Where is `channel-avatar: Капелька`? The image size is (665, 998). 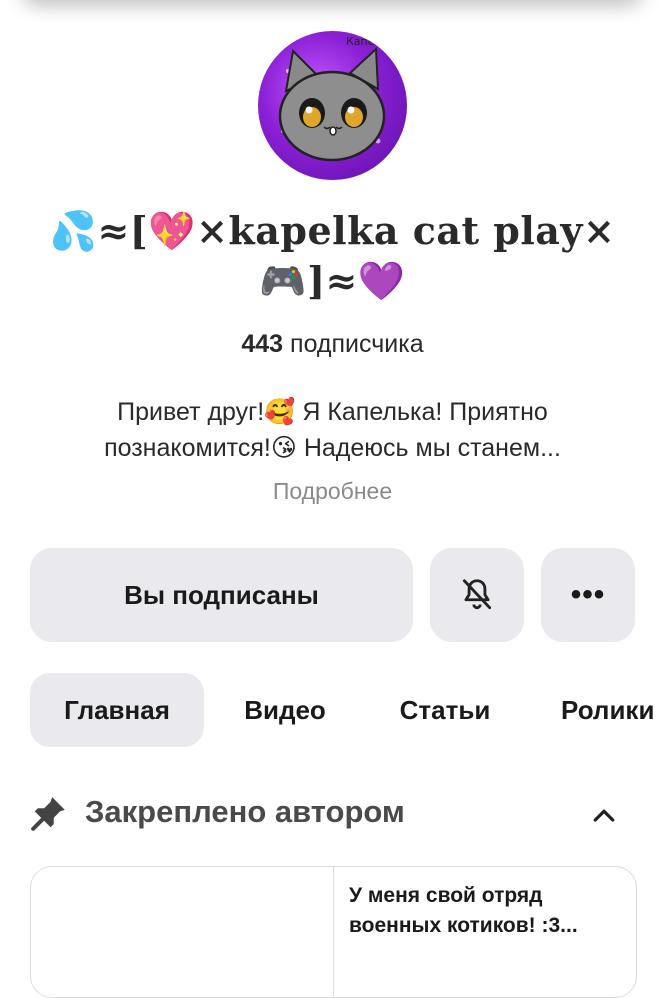 channel-avatar: Капелька is located at coordinates (332, 105).